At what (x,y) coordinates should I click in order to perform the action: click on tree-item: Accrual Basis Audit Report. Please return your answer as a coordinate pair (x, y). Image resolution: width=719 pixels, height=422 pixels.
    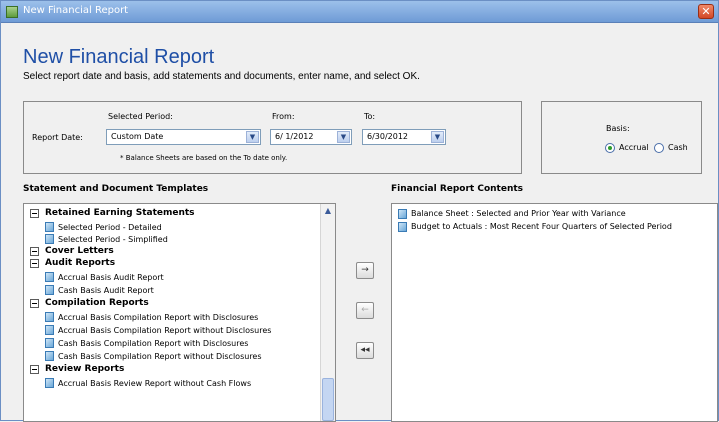
    Looking at the image, I should click on (111, 277).